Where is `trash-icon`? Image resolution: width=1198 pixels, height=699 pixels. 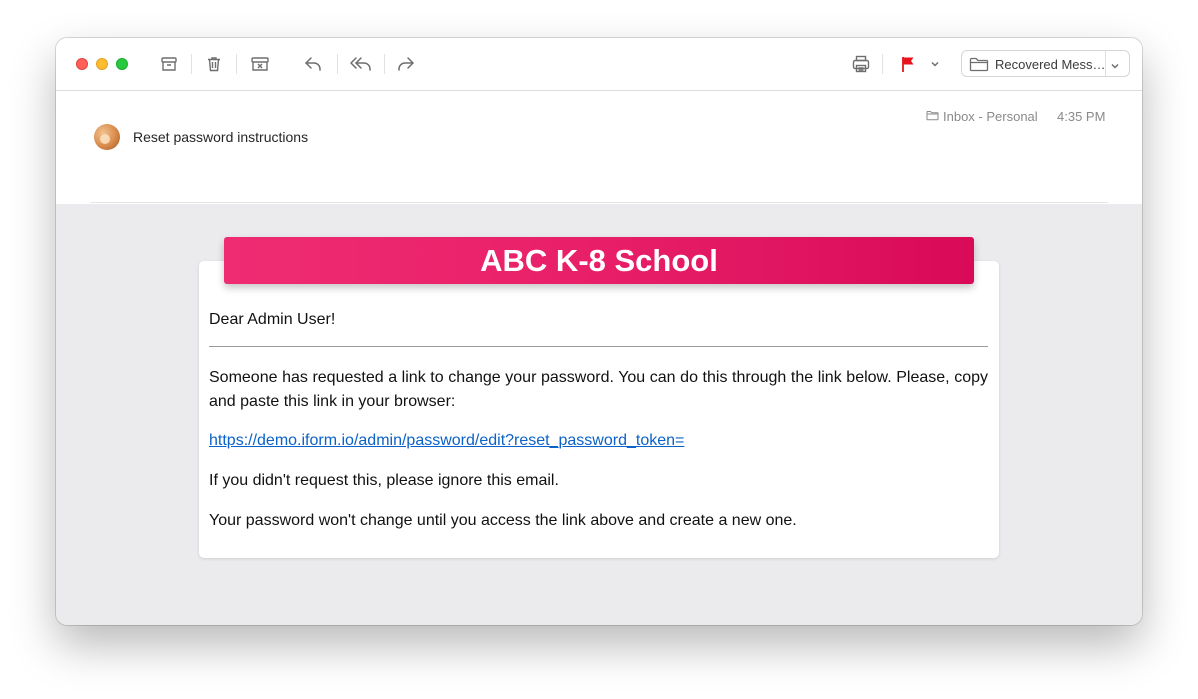 trash-icon is located at coordinates (214, 64).